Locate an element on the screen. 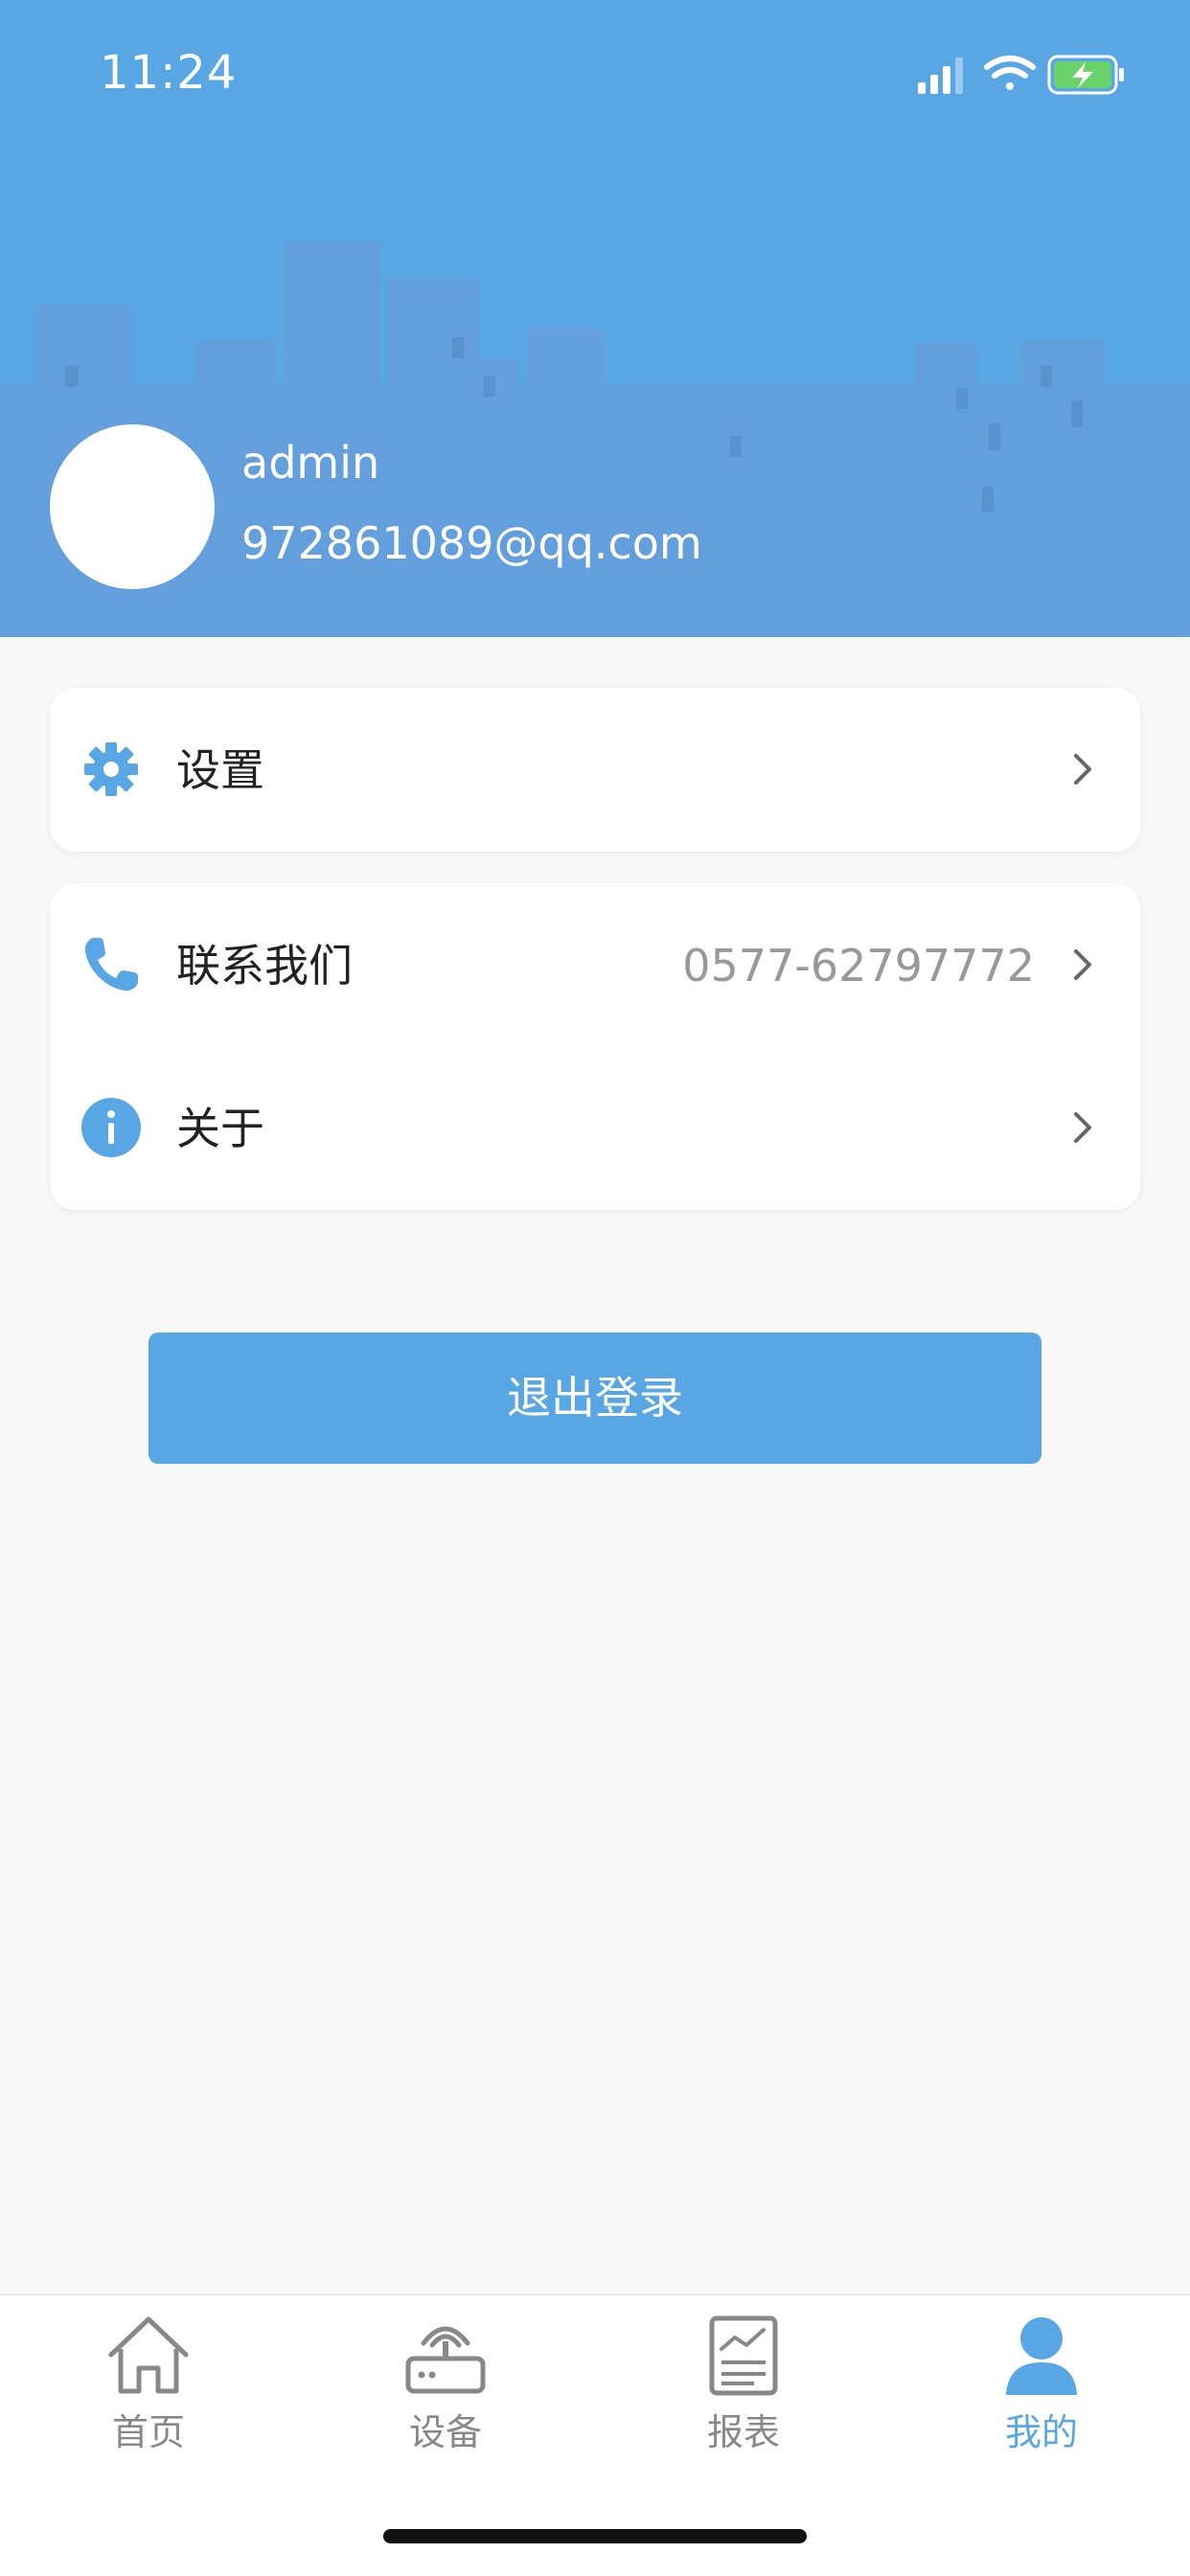 This screenshot has width=1190, height=2576. tab-report: 报表 is located at coordinates (744, 2391).